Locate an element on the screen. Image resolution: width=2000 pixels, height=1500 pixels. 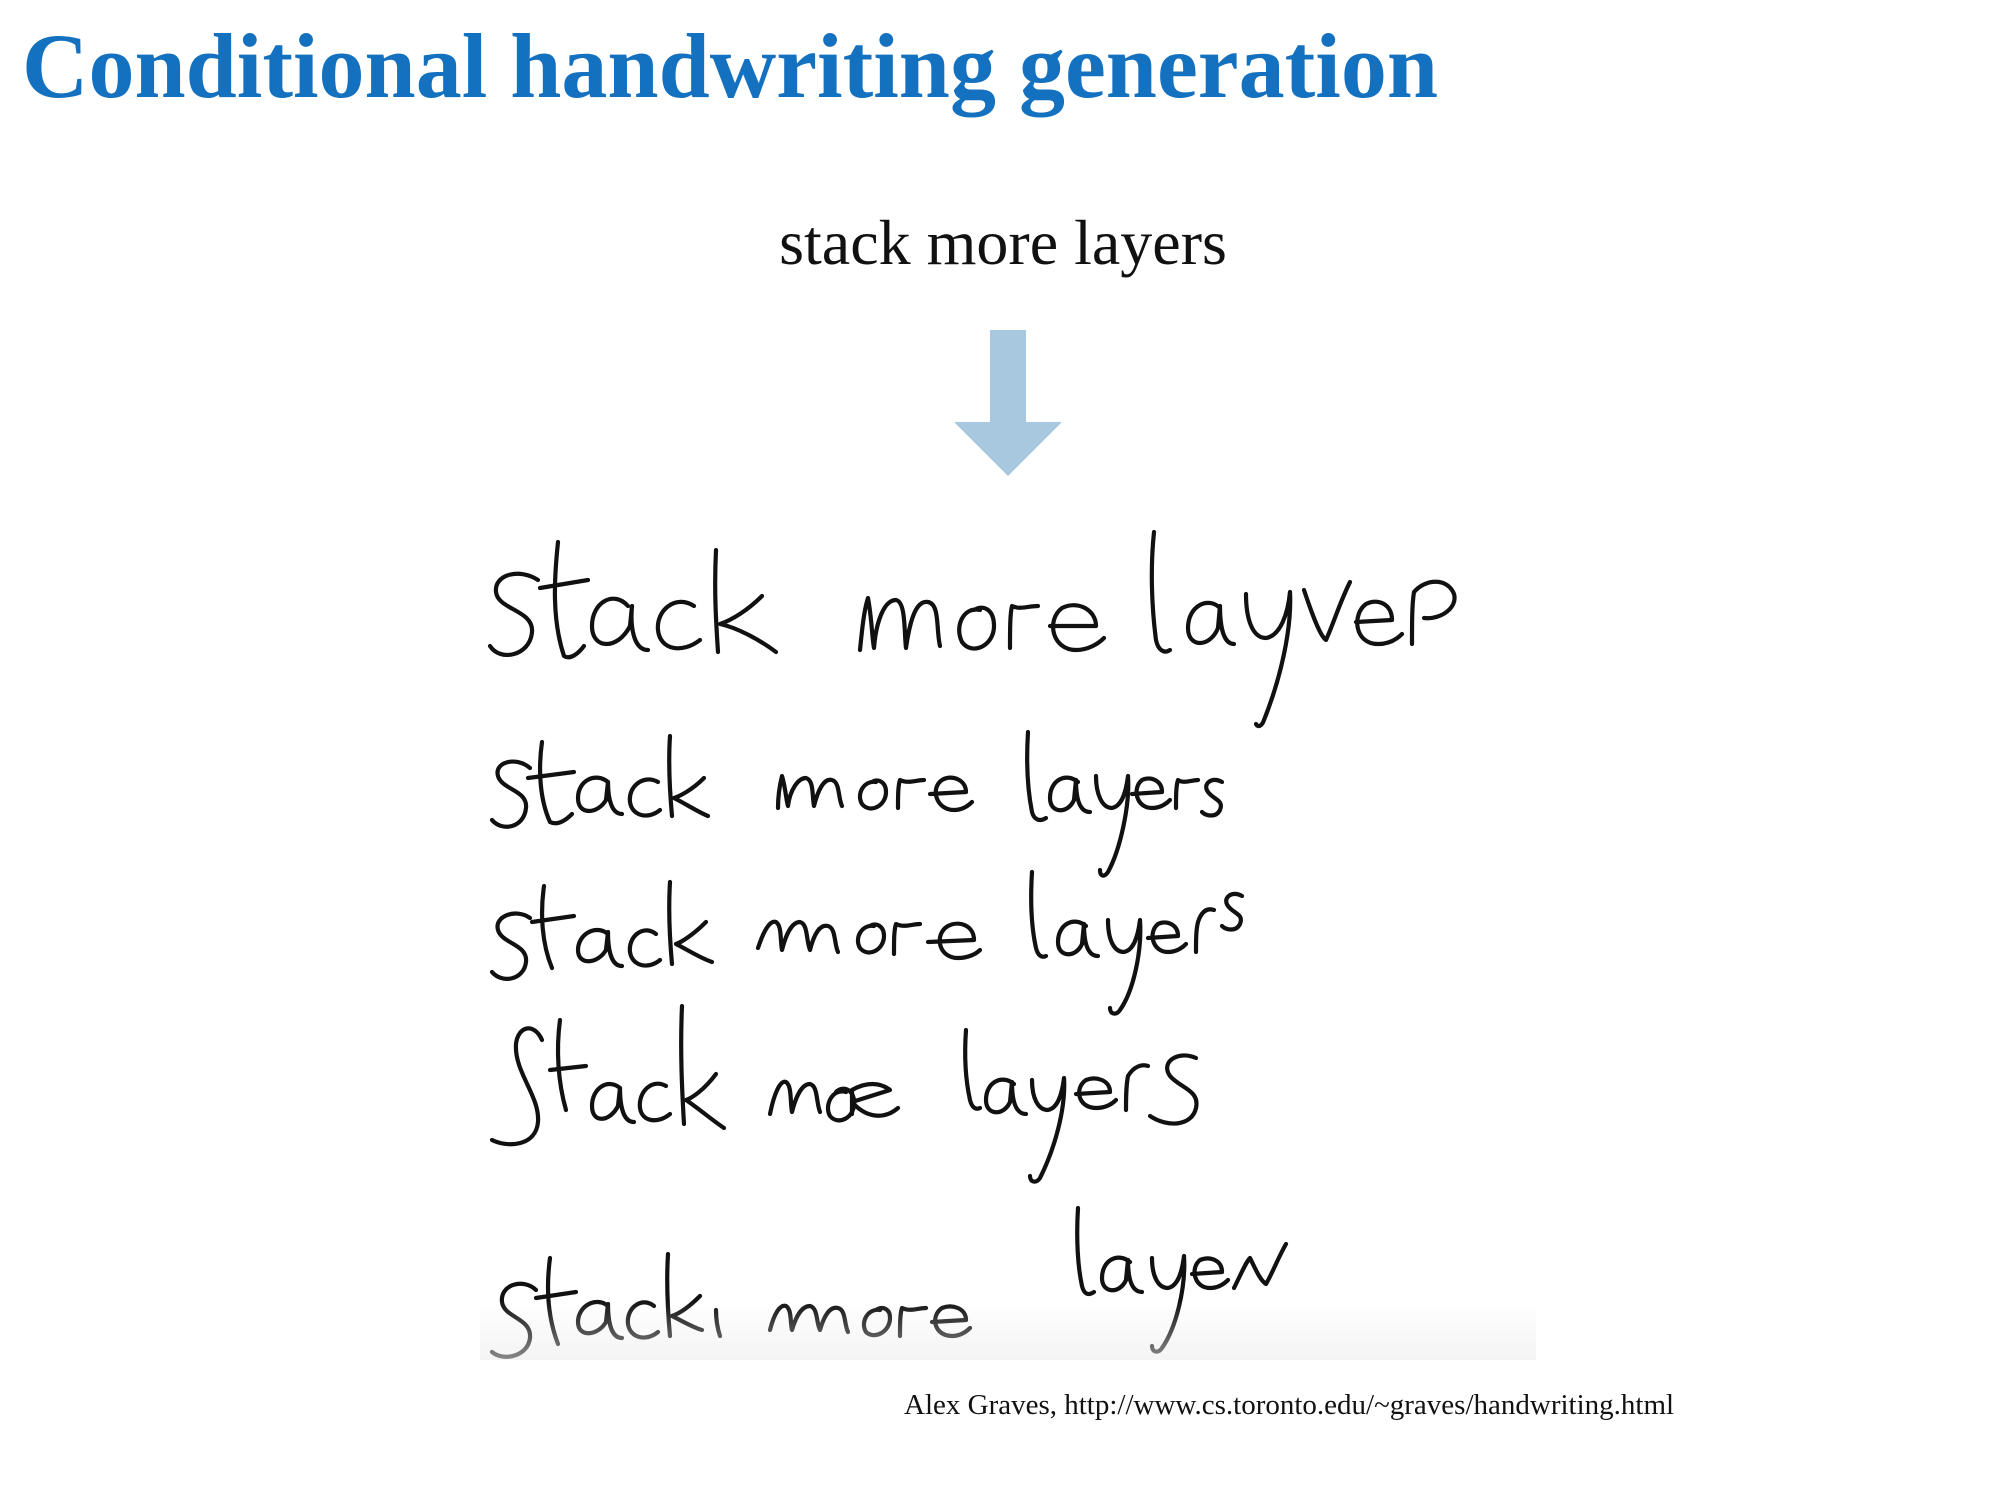
input-text-label: stack more layers is located at coordinates (1003, 242).